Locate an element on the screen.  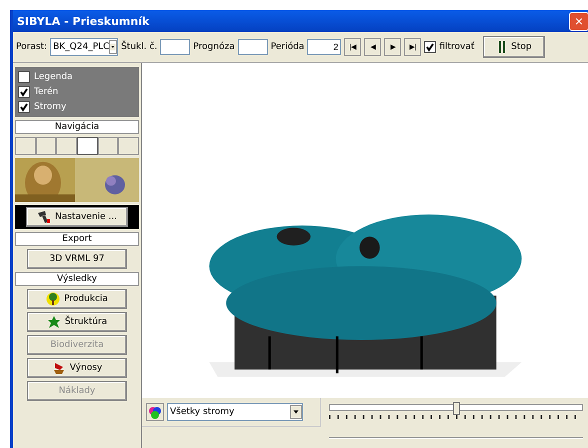
results-button: Štruktúra is located at coordinates (77, 322).